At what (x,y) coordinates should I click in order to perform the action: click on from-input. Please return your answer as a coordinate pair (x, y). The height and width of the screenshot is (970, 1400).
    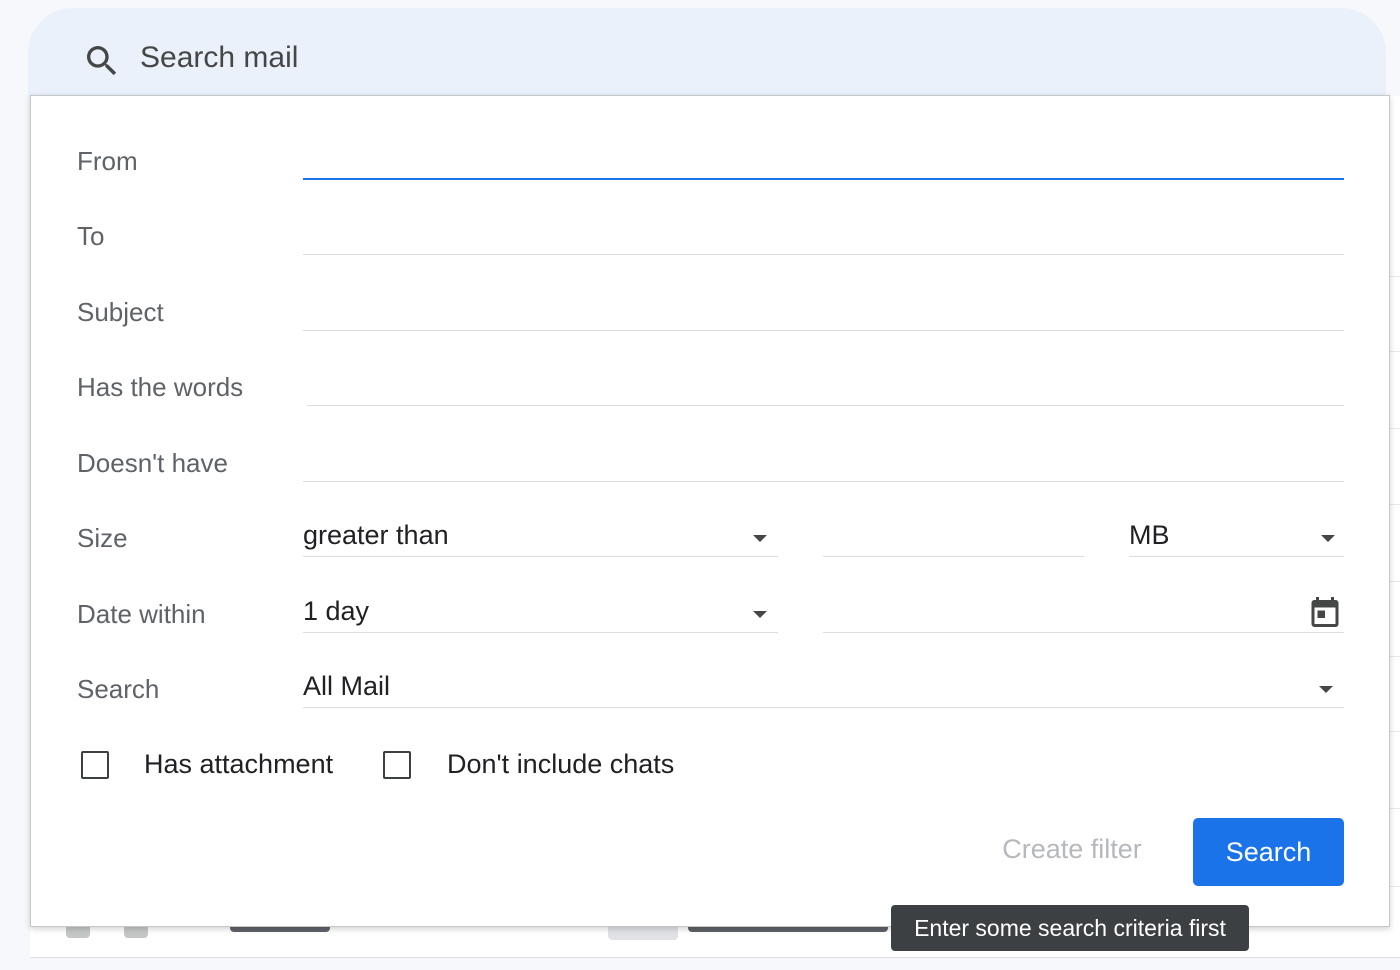
    Looking at the image, I should click on (823, 160).